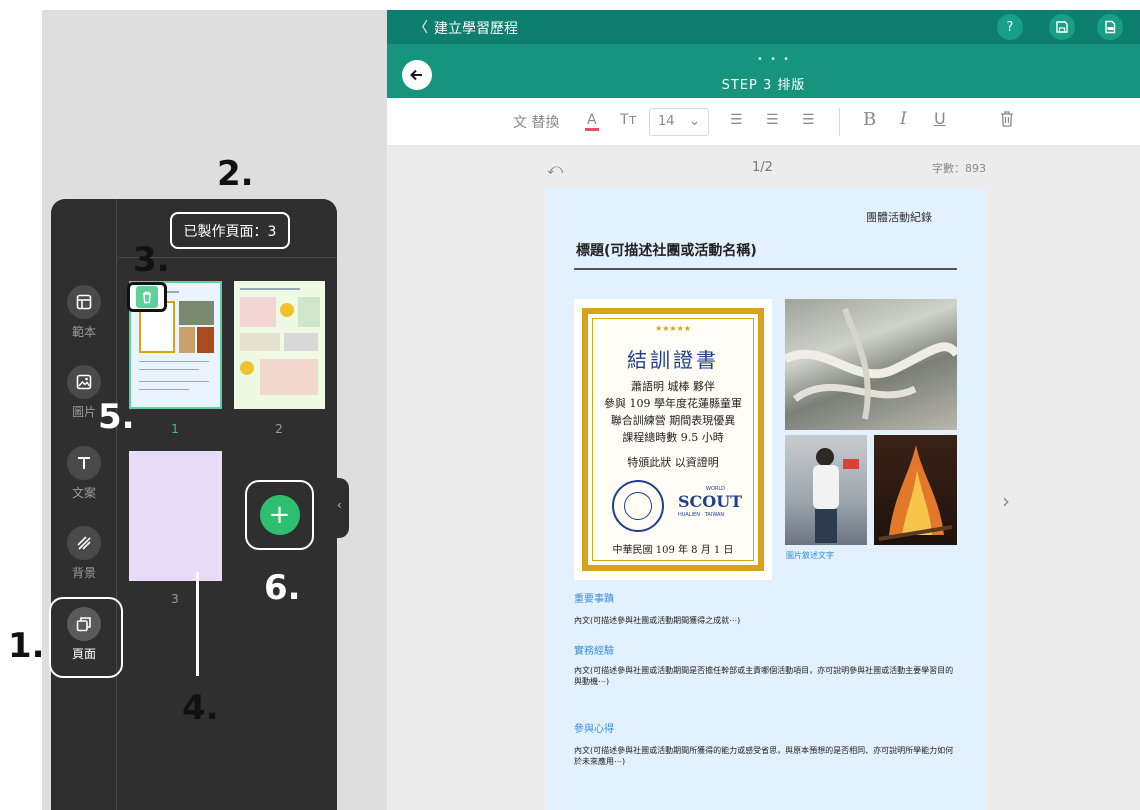 This screenshot has height=810, width=1140. Describe the element at coordinates (899, 217) in the screenshot. I see `document-tag: 團體活動紀錄` at that location.